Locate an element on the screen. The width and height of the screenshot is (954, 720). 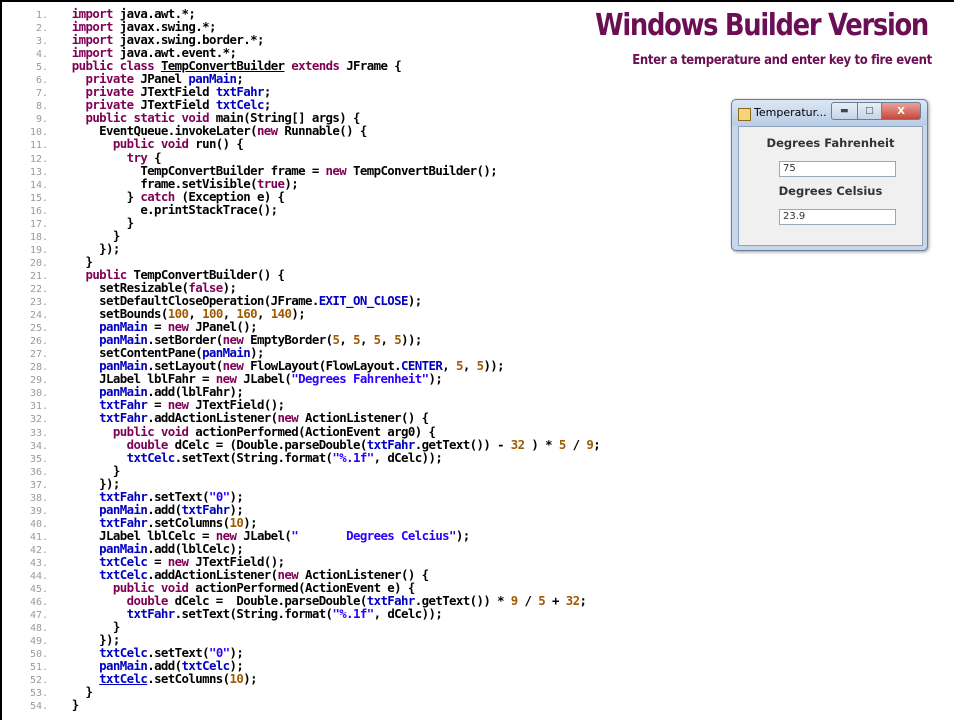
close-button: X is located at coordinates (901, 111).